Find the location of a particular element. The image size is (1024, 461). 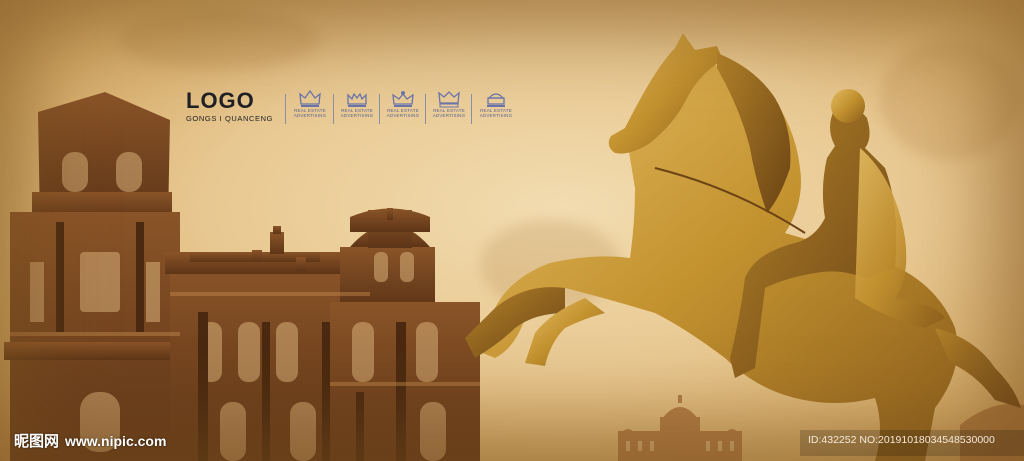

watermark-site: www.nipic.com is located at coordinates (116, 441).